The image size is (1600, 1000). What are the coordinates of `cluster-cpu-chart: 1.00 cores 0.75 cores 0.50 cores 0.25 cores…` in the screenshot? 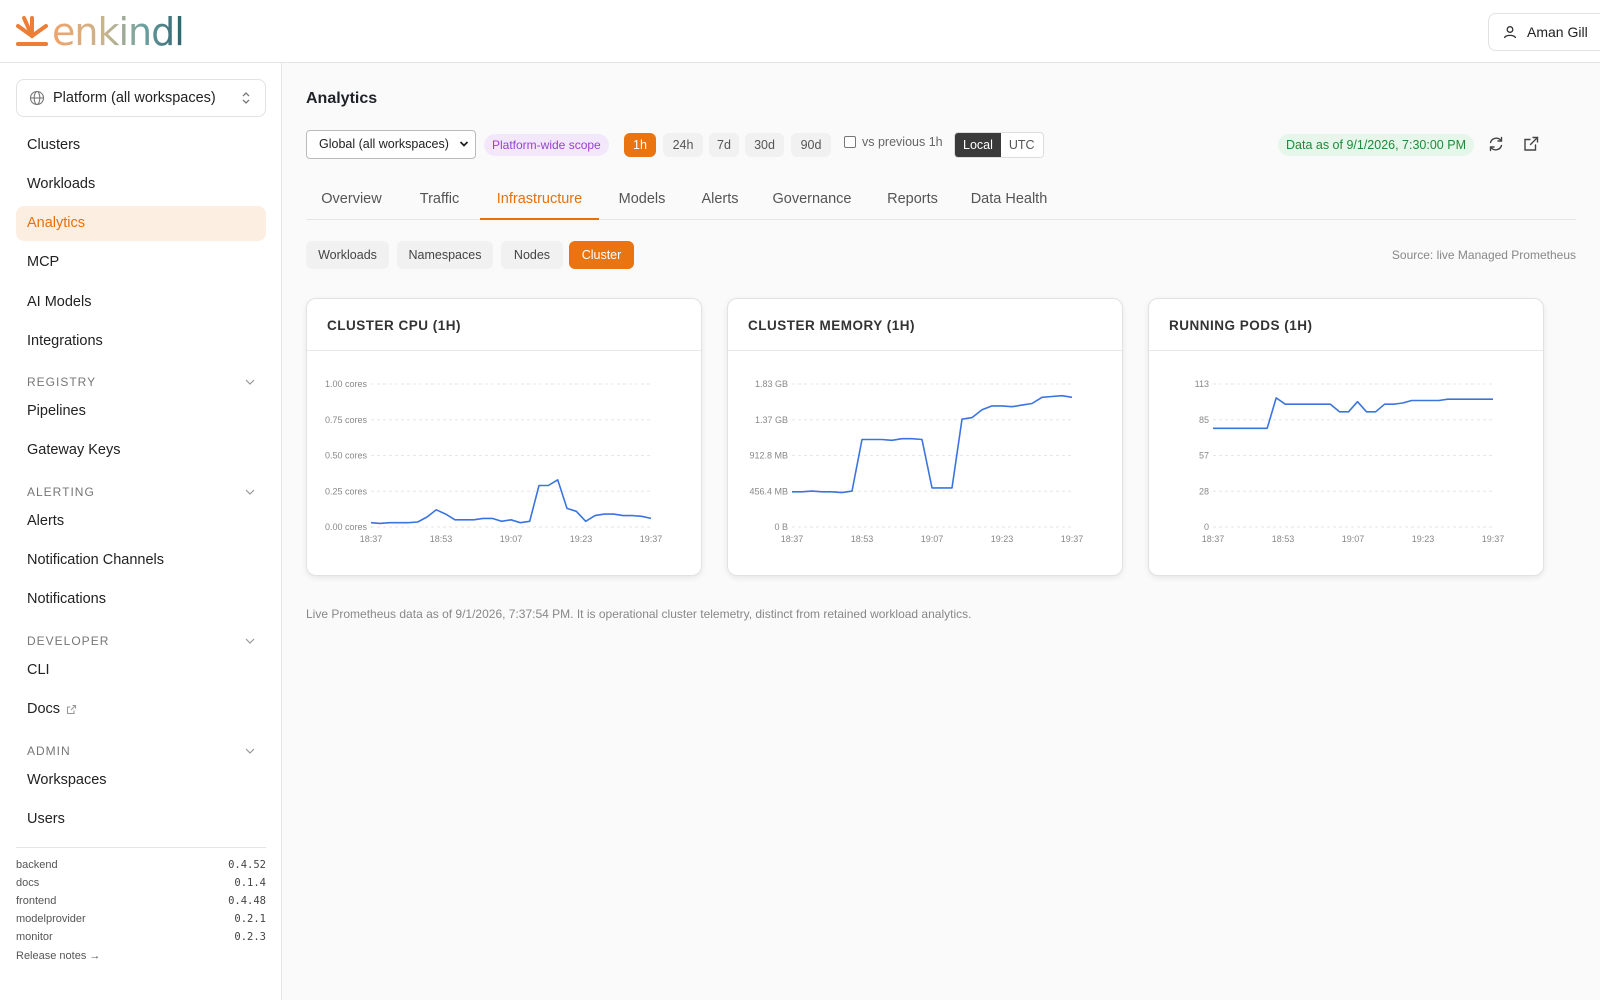 It's located at (494, 461).